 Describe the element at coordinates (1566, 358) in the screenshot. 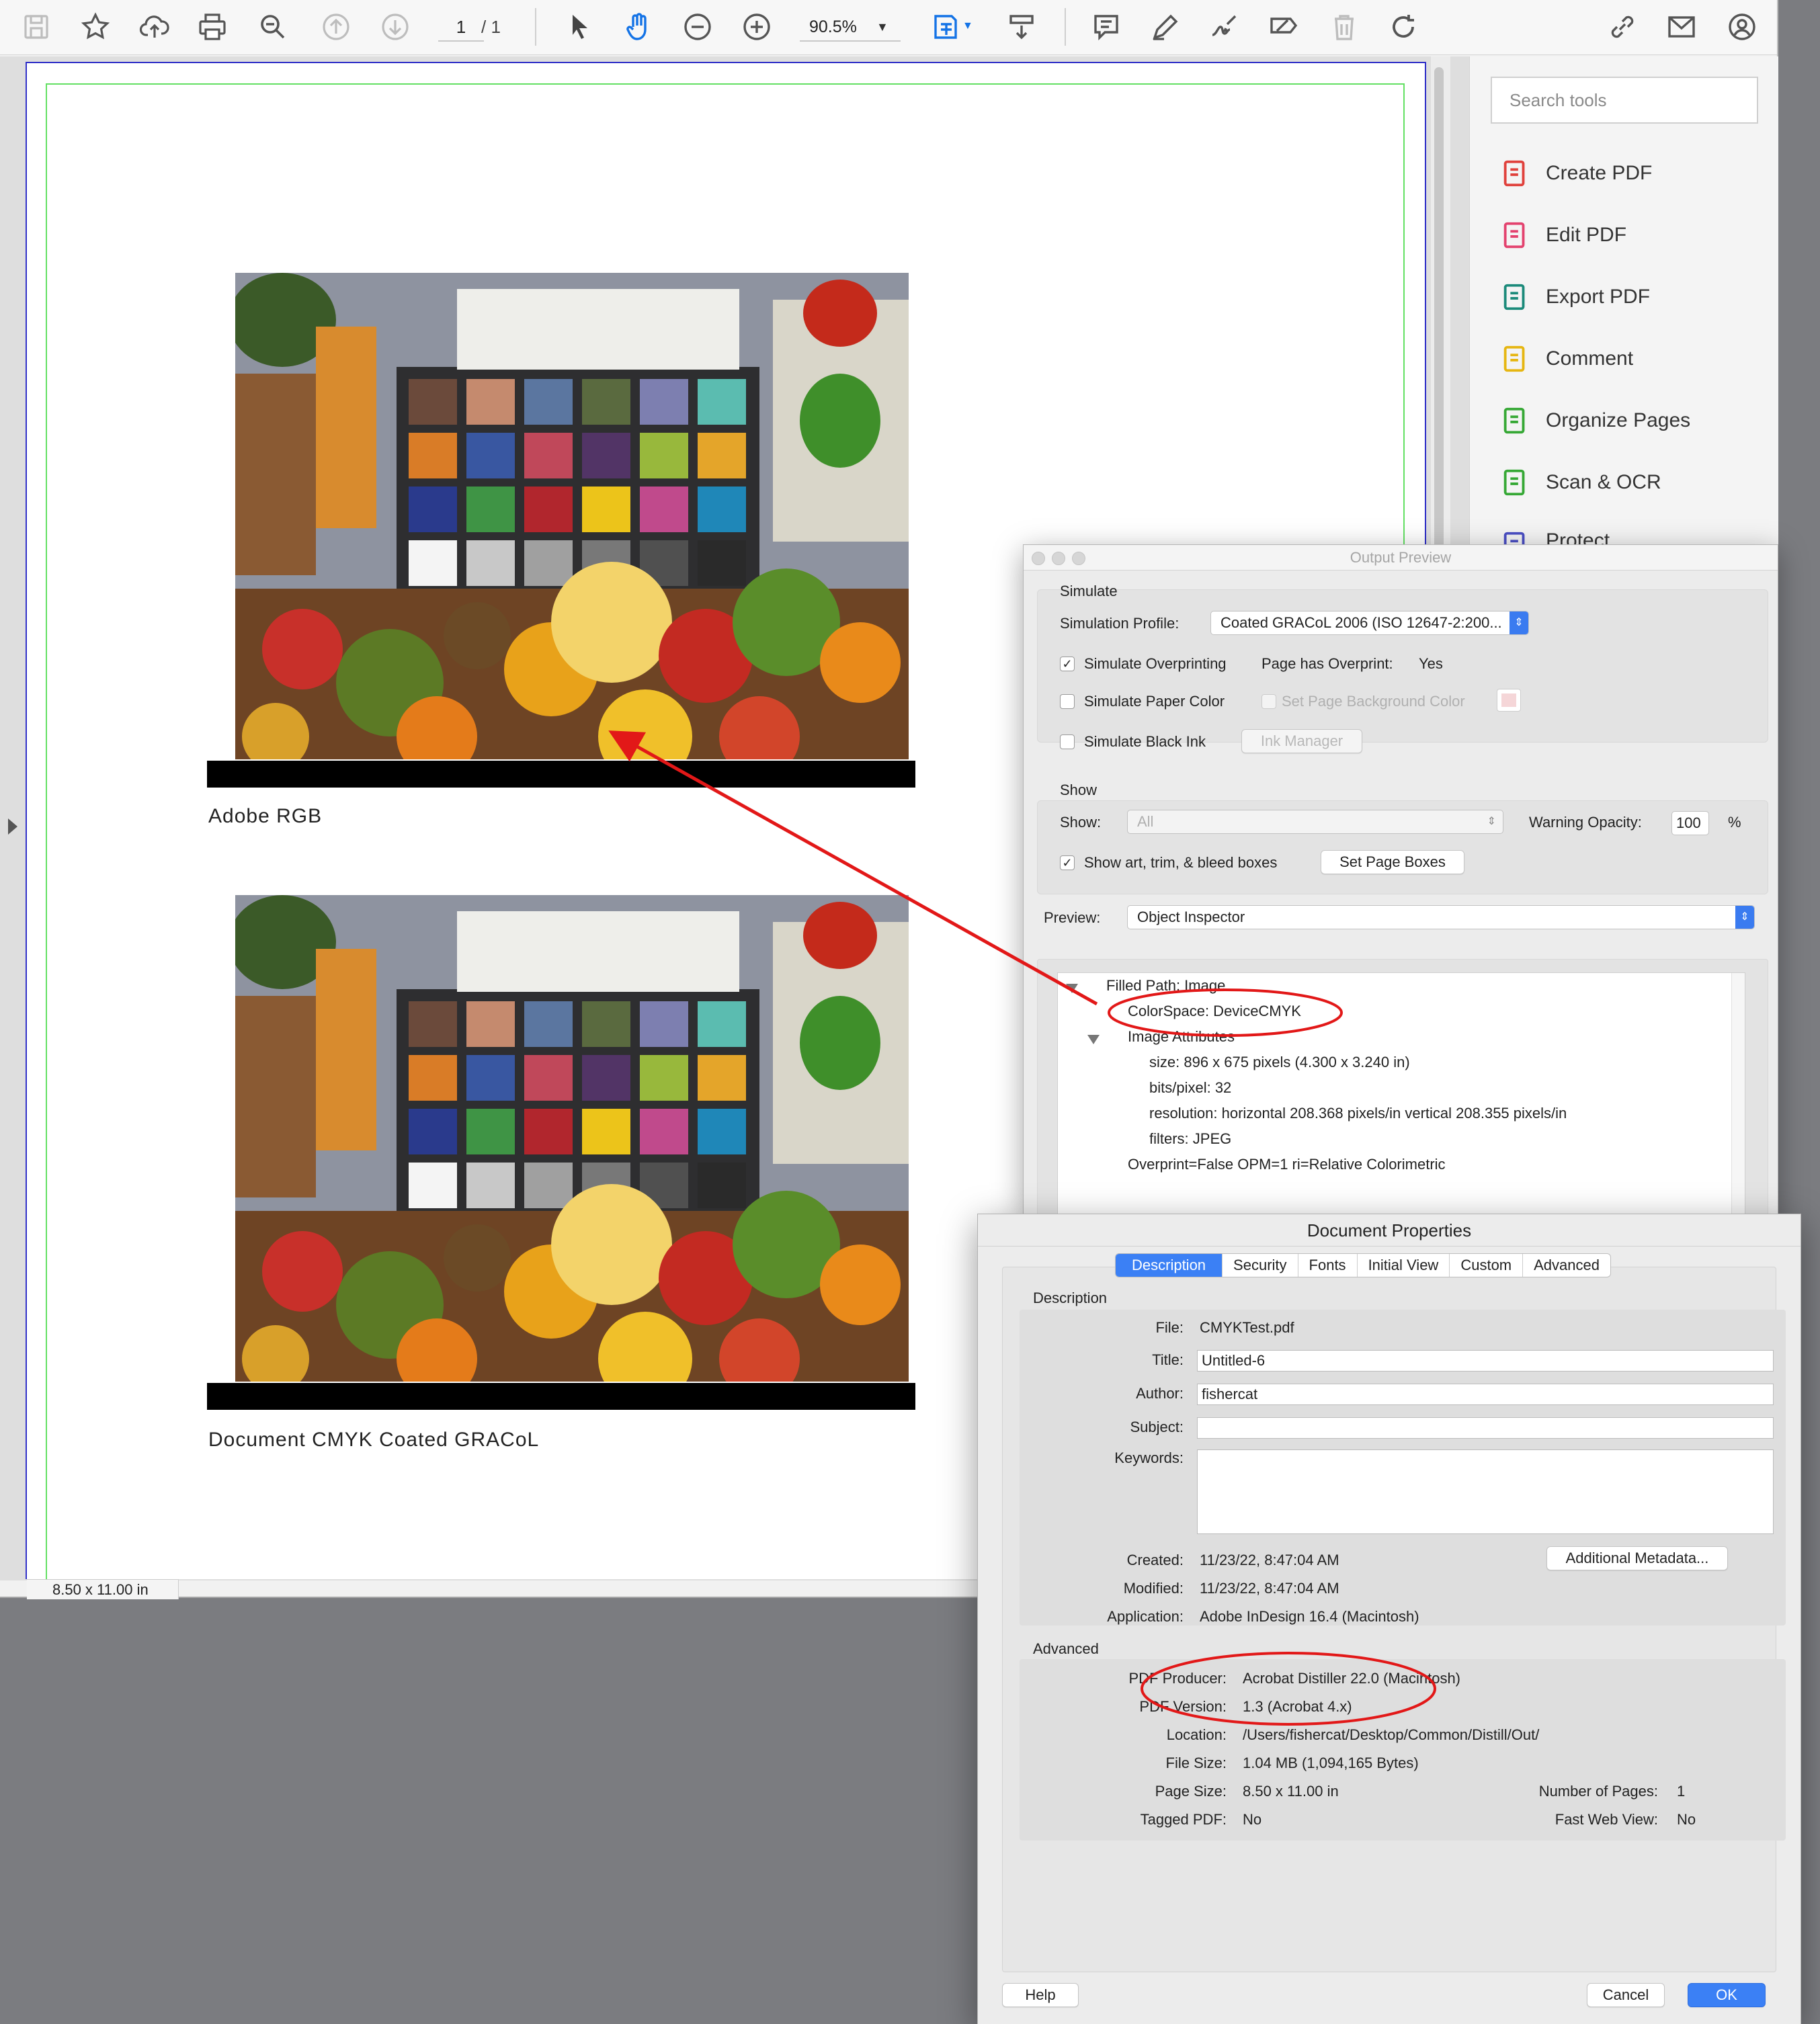

I see `tool-item-comment: Comment` at that location.